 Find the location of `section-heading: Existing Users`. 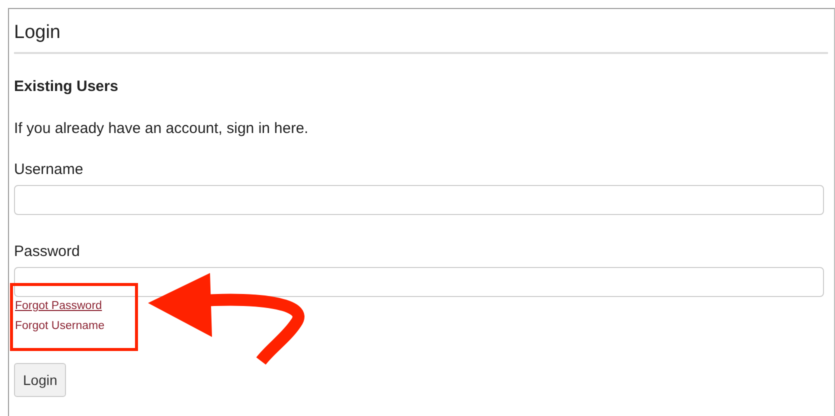

section-heading: Existing Users is located at coordinates (67, 86).